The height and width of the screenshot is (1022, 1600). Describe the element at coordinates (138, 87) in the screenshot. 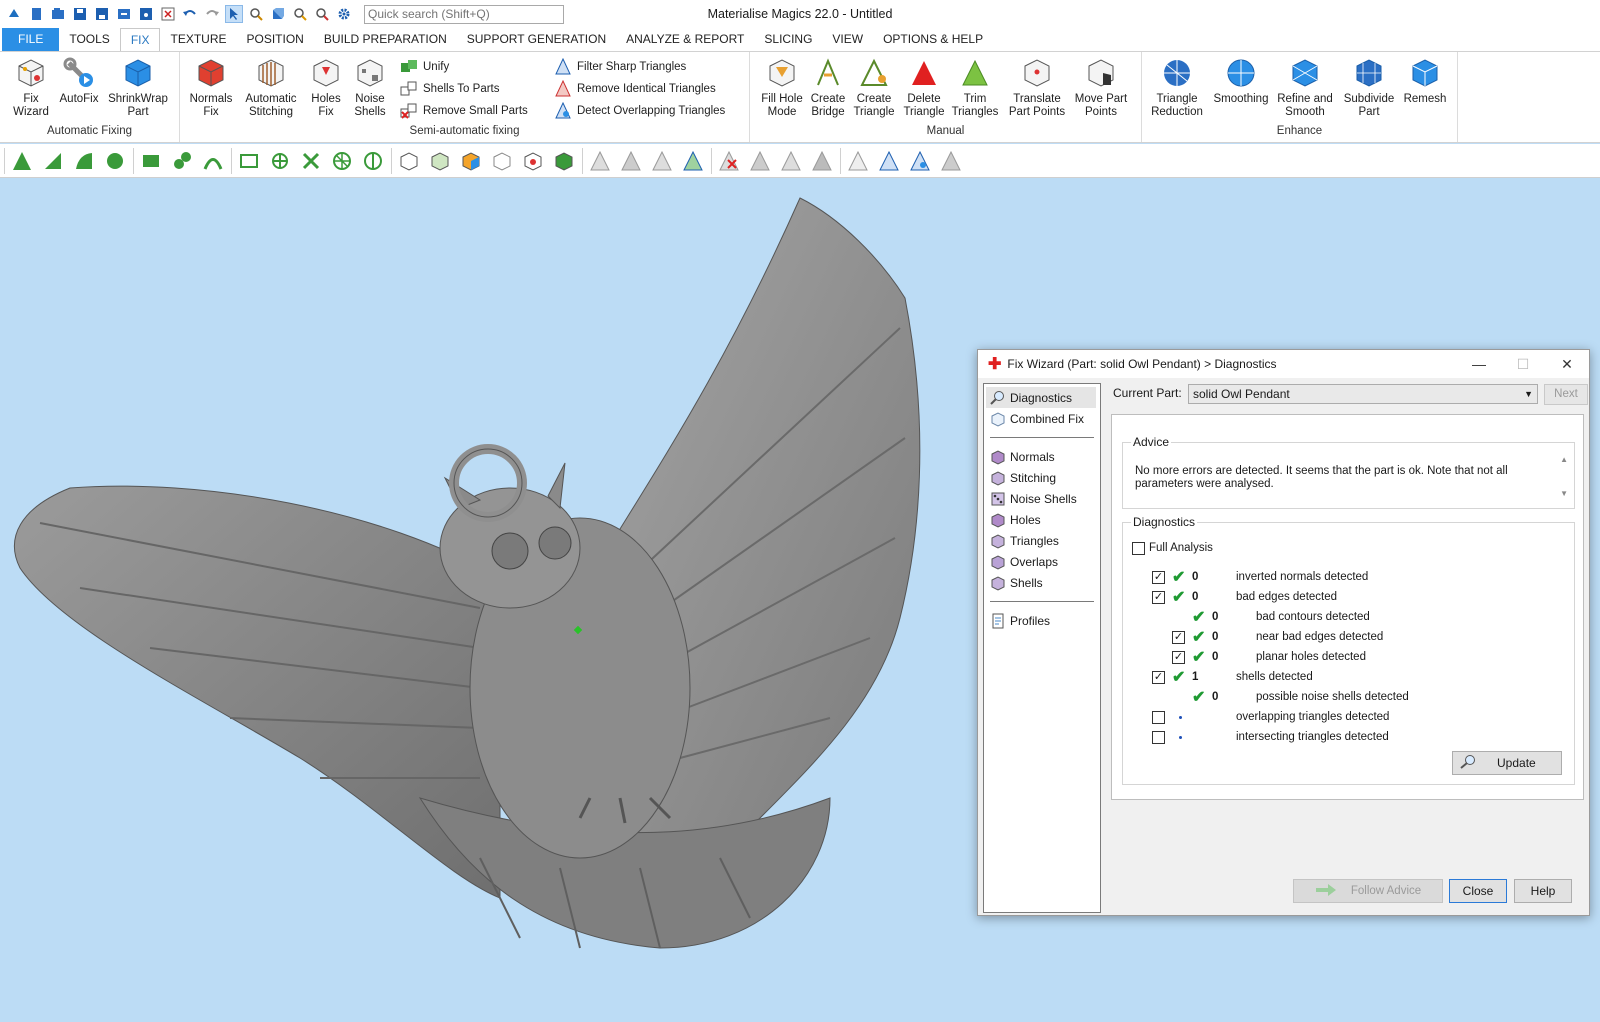

I see `shrinkwrap-part-button: ShrinkWrap Part` at that location.